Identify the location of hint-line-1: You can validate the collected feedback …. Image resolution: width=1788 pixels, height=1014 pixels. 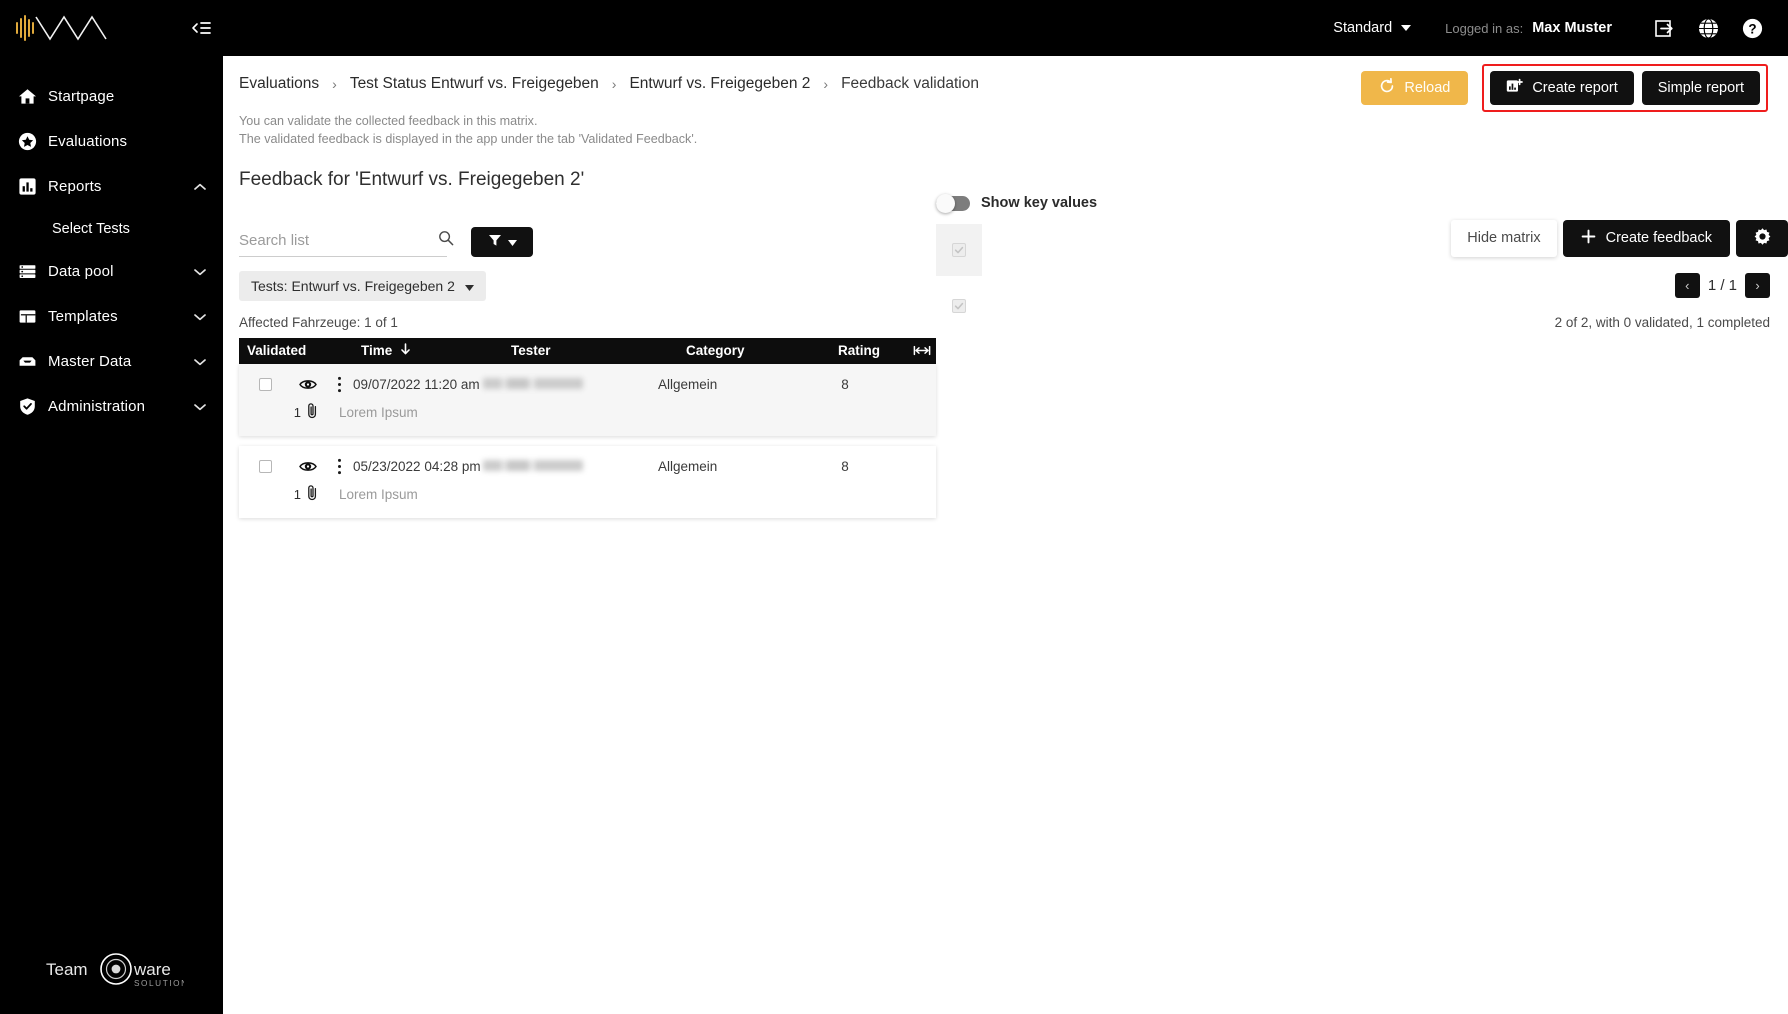
(388, 121).